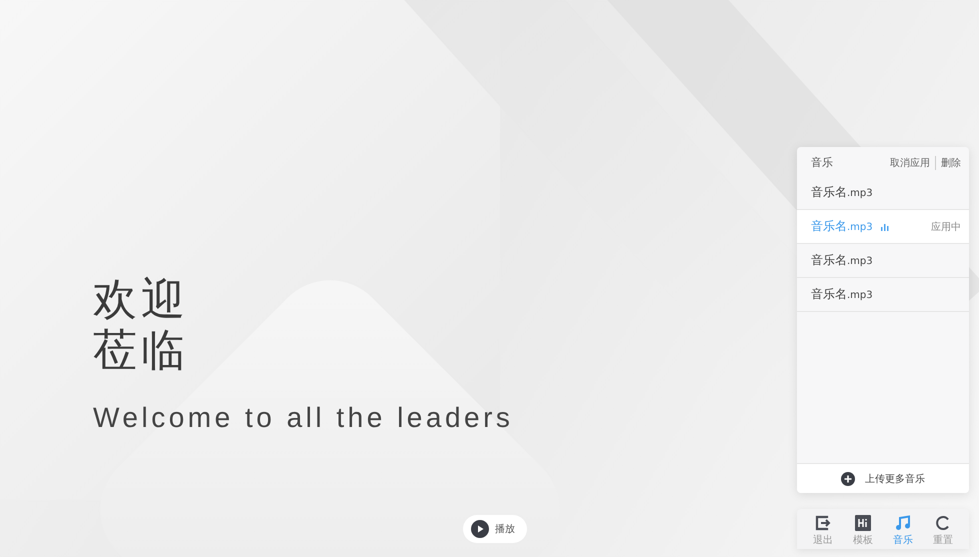  I want to click on music-note-icon, so click(903, 523).